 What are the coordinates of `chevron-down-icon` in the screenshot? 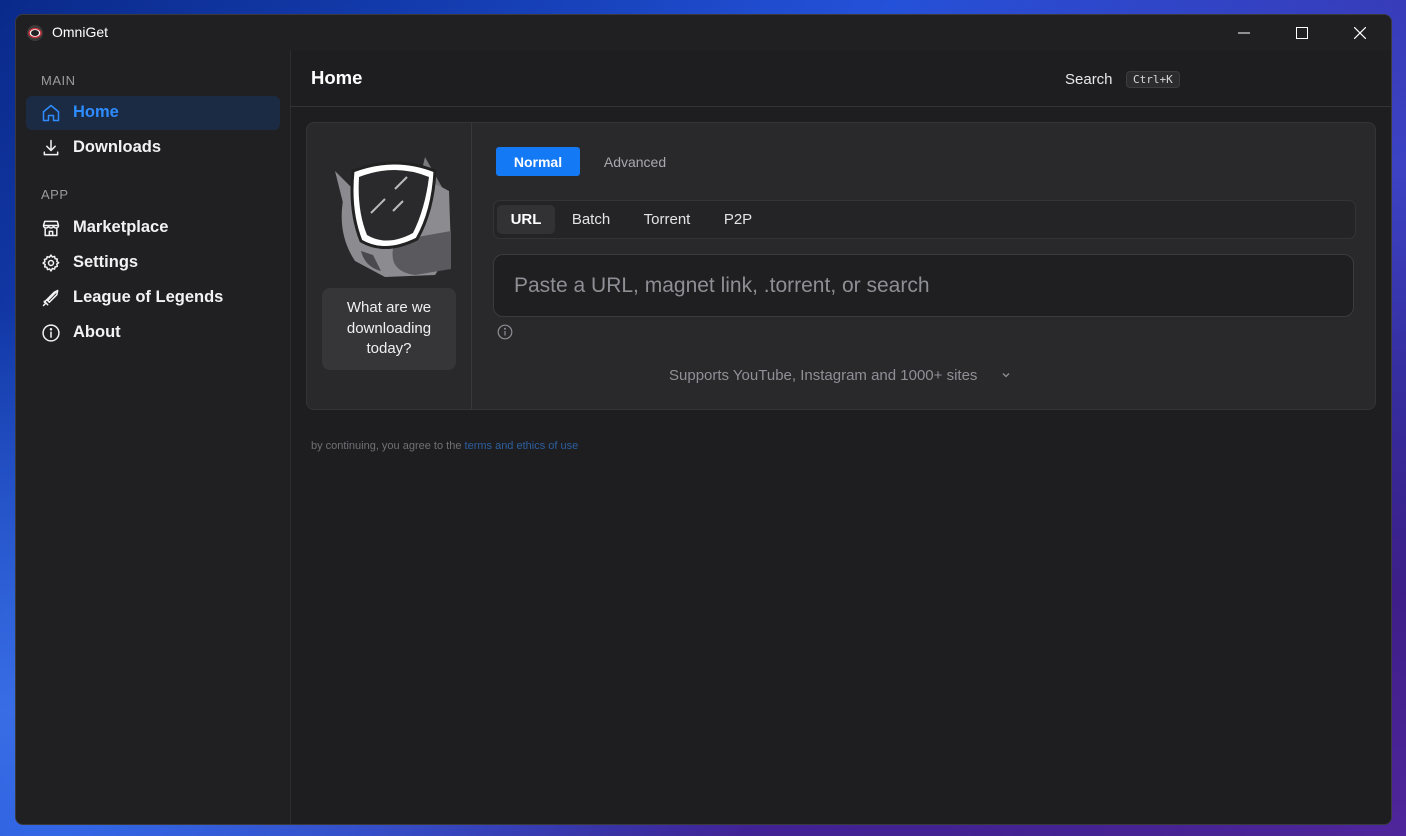 It's located at (1006, 375).